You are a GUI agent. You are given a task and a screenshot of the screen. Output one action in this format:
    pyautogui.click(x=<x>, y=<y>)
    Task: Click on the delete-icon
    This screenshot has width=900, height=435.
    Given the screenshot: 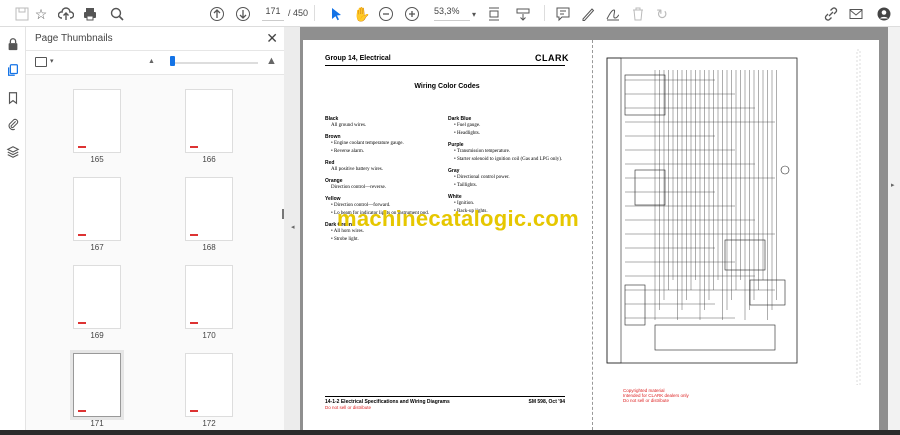 What is the action you would take?
    pyautogui.click(x=638, y=14)
    